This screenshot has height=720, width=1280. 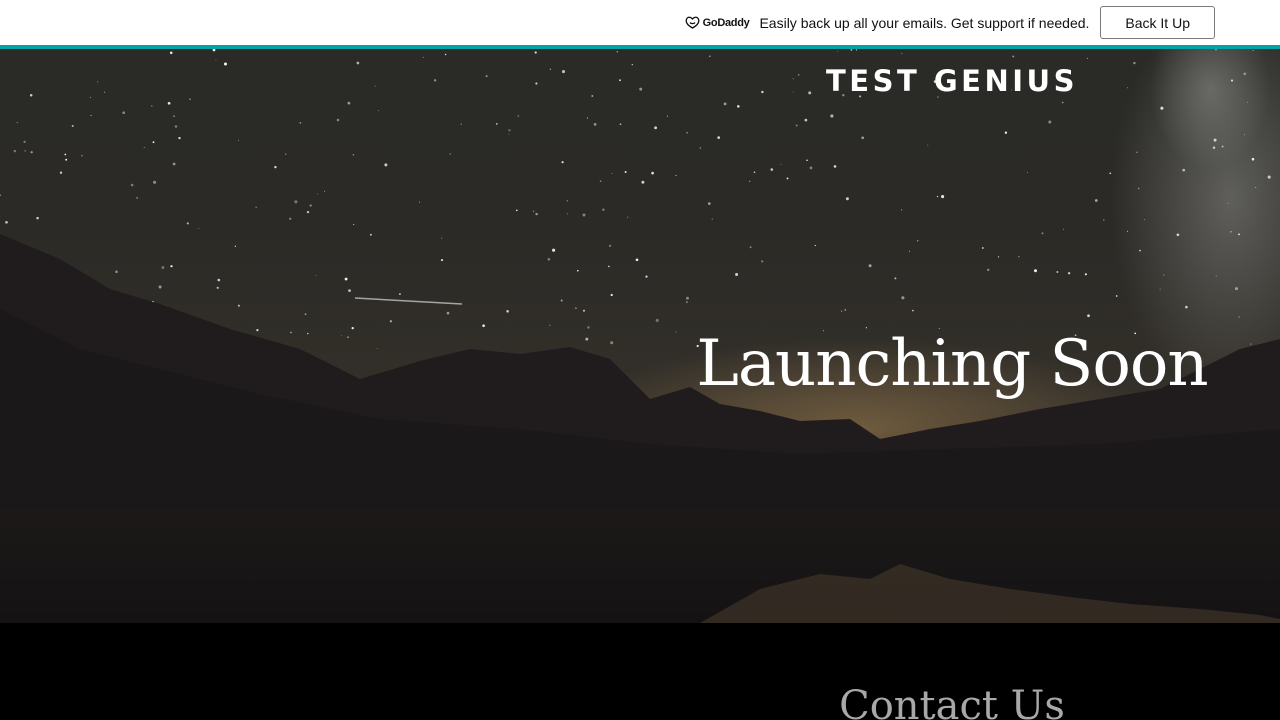 I want to click on launching-soon-heading: Launching Soon, so click(x=952, y=364).